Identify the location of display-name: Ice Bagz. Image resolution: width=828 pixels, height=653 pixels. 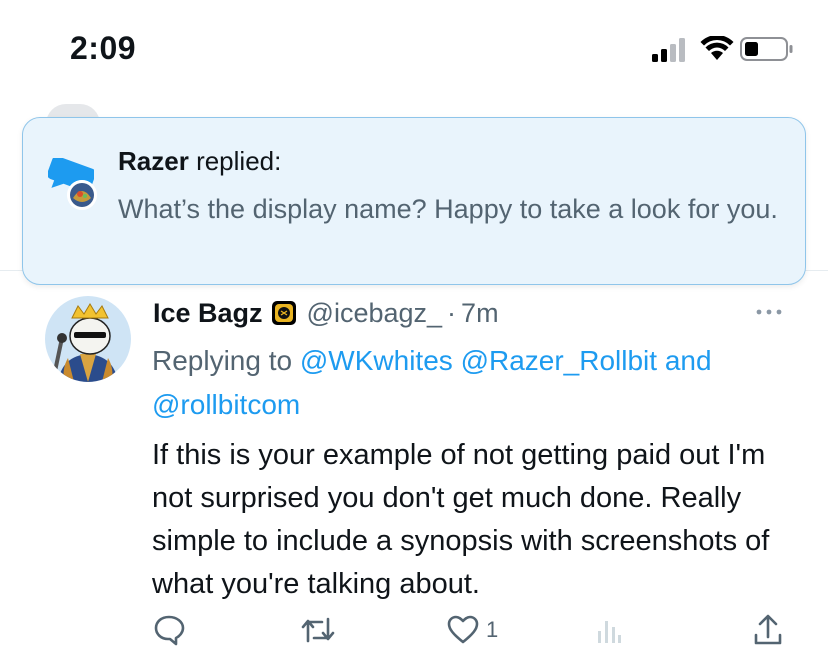
(208, 313).